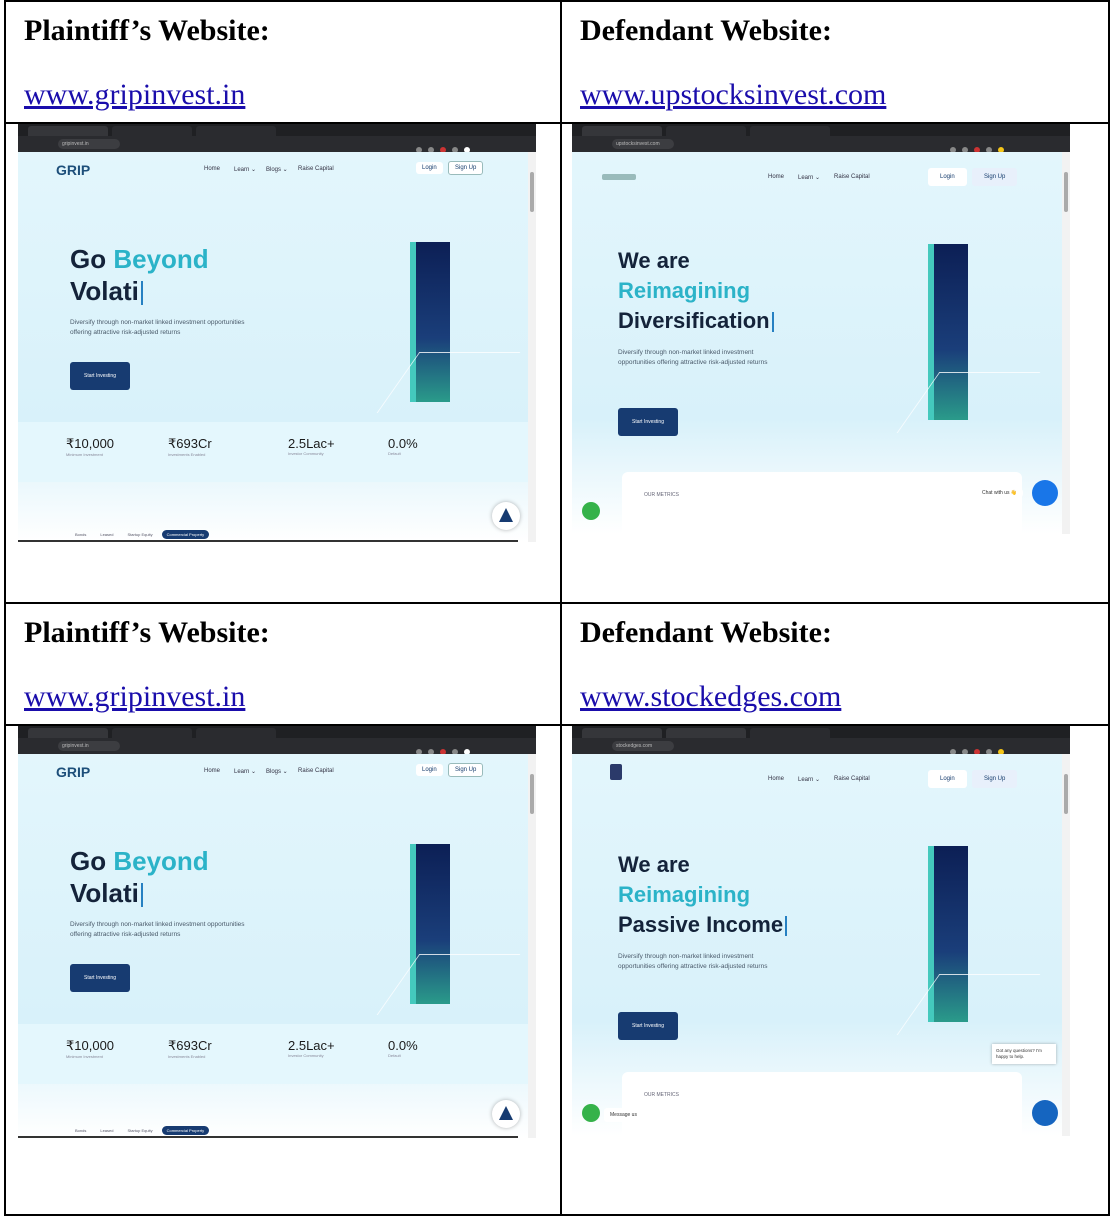 This screenshot has width=1112, height=1228. I want to click on metrics-card: OUR METRICS, so click(822, 503).